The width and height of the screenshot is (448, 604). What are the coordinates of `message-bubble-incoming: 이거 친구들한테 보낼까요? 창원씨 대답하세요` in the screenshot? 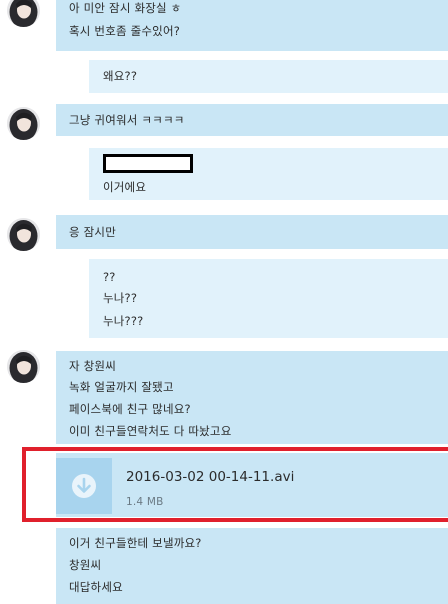 It's located at (252, 566).